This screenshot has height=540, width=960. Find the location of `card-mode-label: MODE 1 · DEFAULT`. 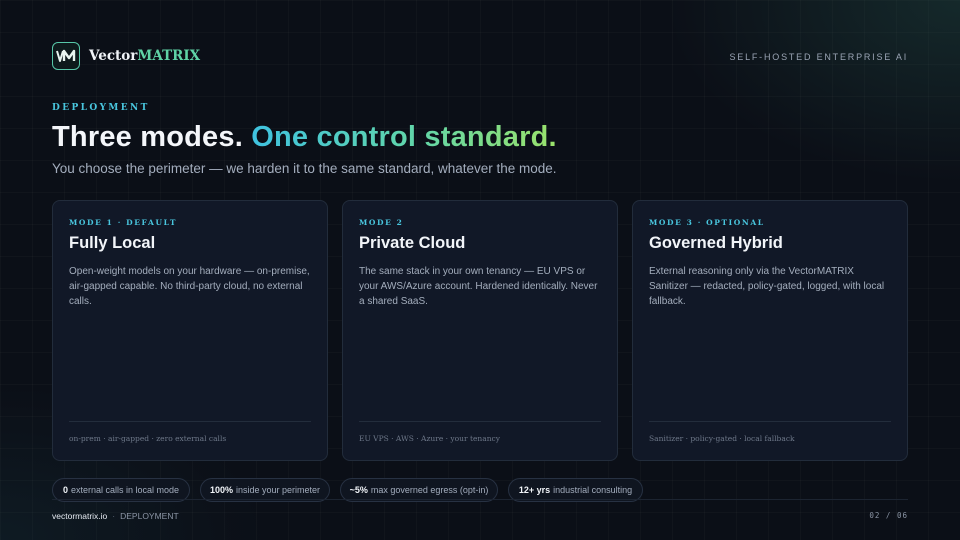

card-mode-label: MODE 1 · DEFAULT is located at coordinates (123, 222).